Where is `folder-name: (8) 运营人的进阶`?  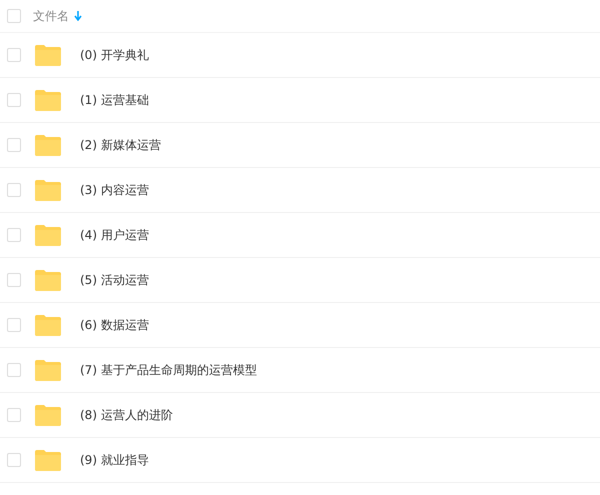
folder-name: (8) 运营人的进阶 is located at coordinates (126, 415).